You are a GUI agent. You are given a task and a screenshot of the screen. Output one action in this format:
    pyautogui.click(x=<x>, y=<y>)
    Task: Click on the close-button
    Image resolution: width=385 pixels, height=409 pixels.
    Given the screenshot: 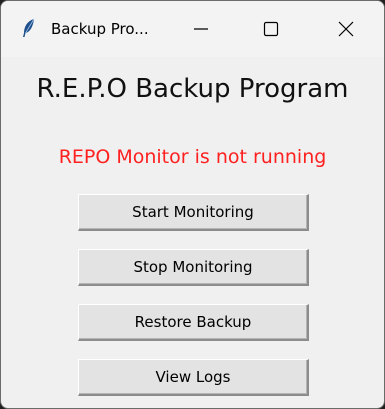 What is the action you would take?
    pyautogui.click(x=346, y=29)
    